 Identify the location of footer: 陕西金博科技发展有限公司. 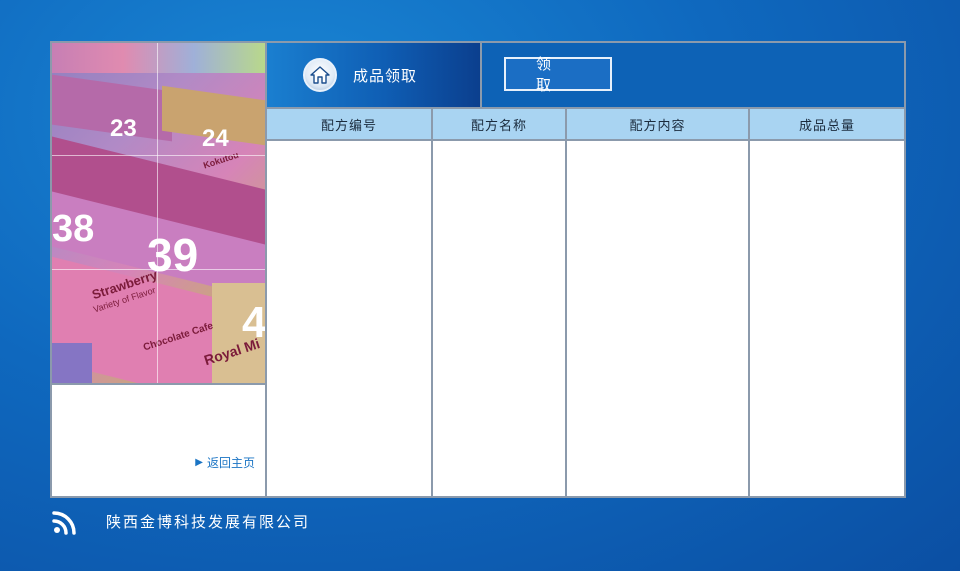
(181, 521).